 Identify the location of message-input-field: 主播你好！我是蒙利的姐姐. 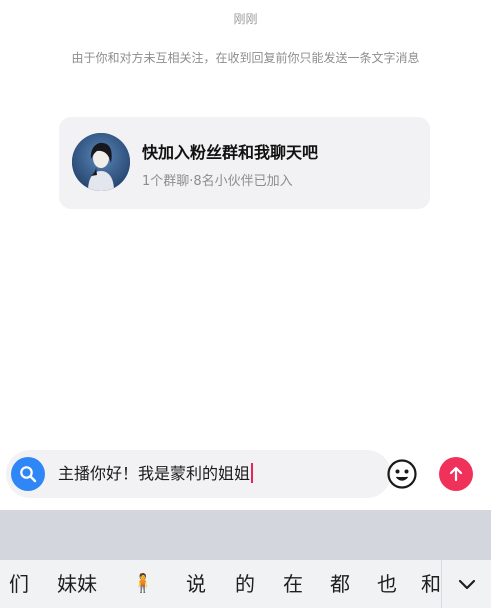
(198, 474).